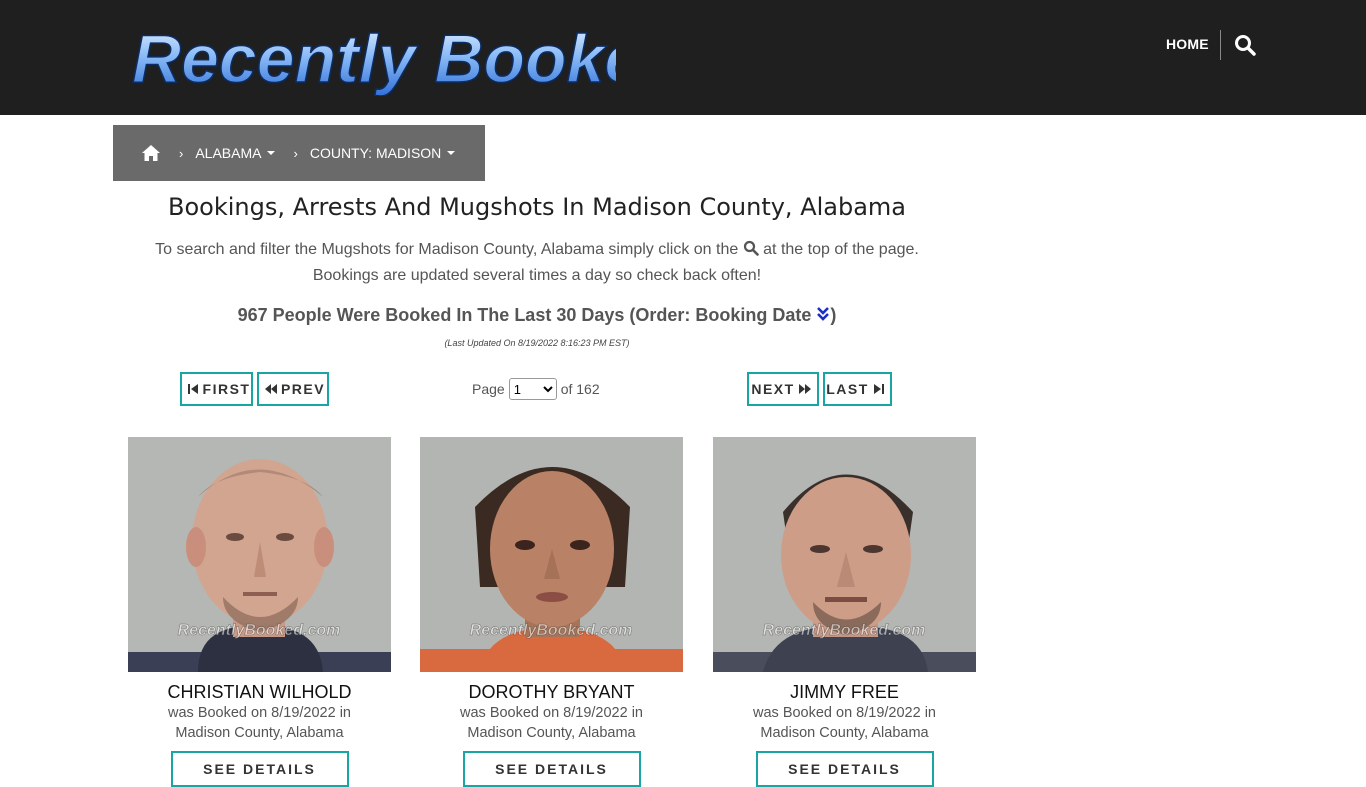 The width and height of the screenshot is (1366, 787). What do you see at coordinates (228, 153) in the screenshot?
I see `breadcrumb-label: ALABAMA` at bounding box center [228, 153].